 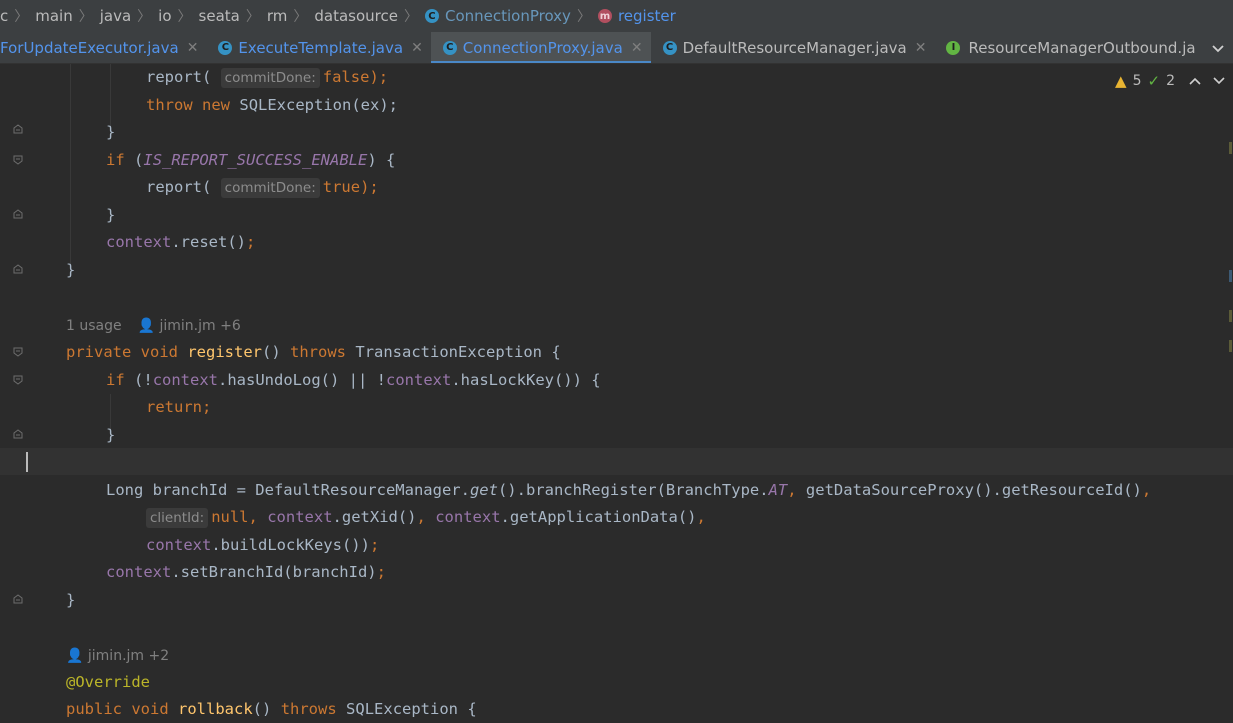 I want to click on code-token: void, so click(x=159, y=352).